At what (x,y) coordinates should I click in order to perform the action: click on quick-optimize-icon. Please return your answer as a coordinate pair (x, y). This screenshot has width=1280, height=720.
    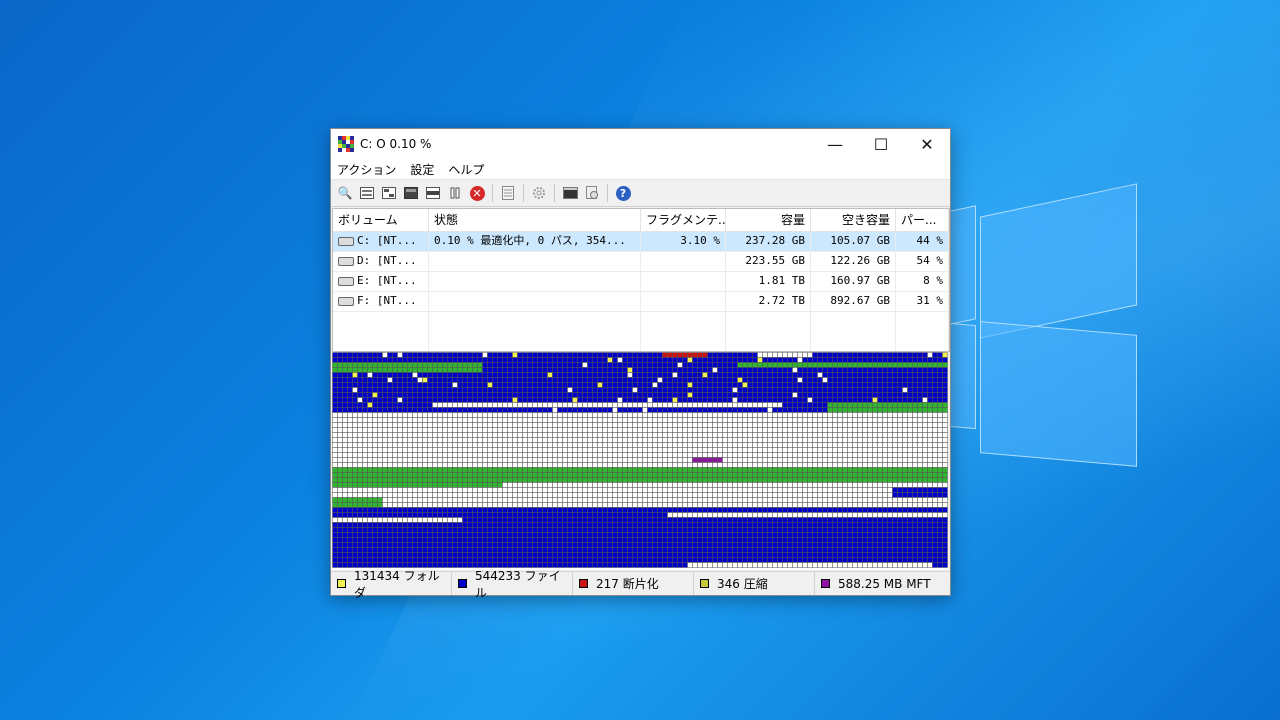
    Looking at the image, I should click on (411, 193).